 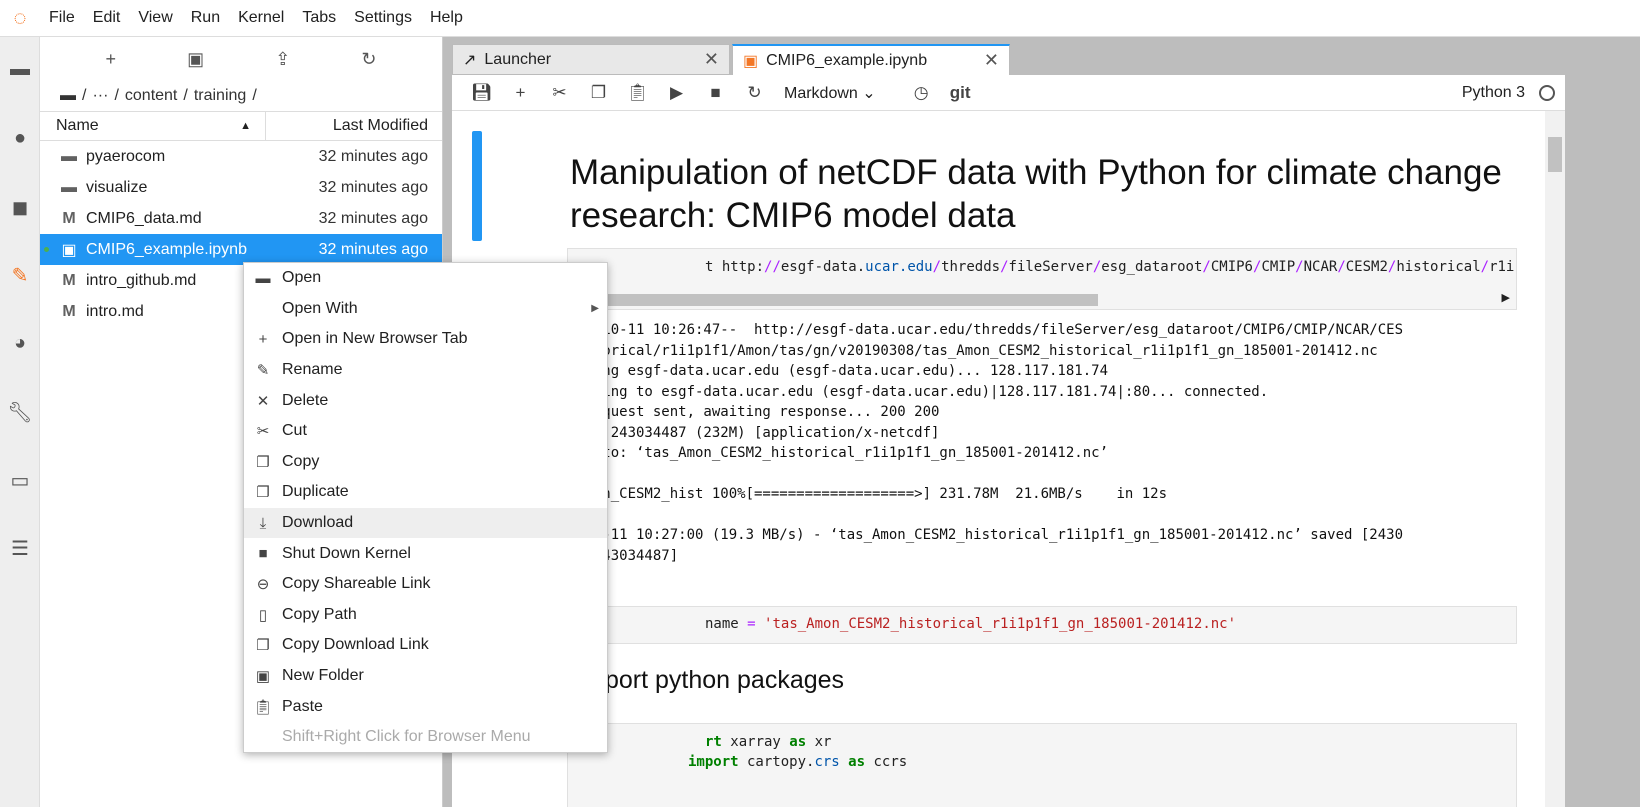 I want to click on file-row: M CMIP6_data.md 32 minutes ago, so click(x=241, y=218).